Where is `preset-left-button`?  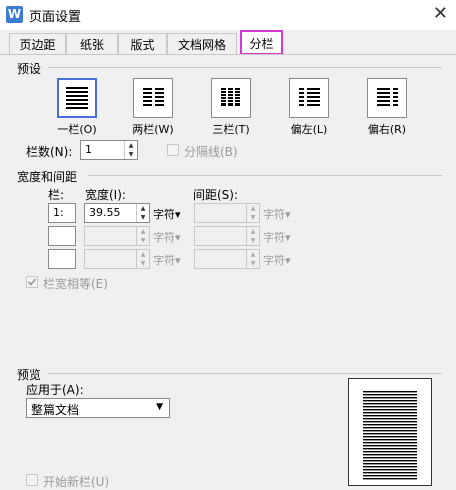
preset-left-button is located at coordinates (309, 98).